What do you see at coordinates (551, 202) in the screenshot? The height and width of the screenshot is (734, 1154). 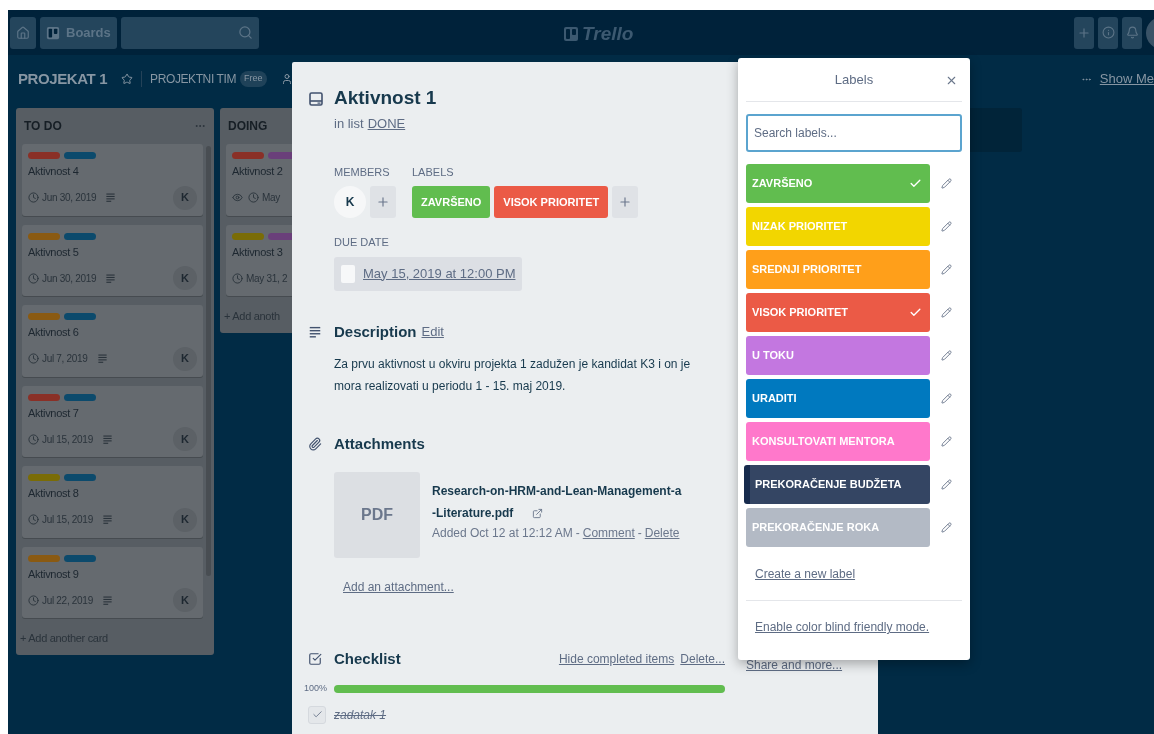 I see `label-chip: VISOK PRIORITET` at bounding box center [551, 202].